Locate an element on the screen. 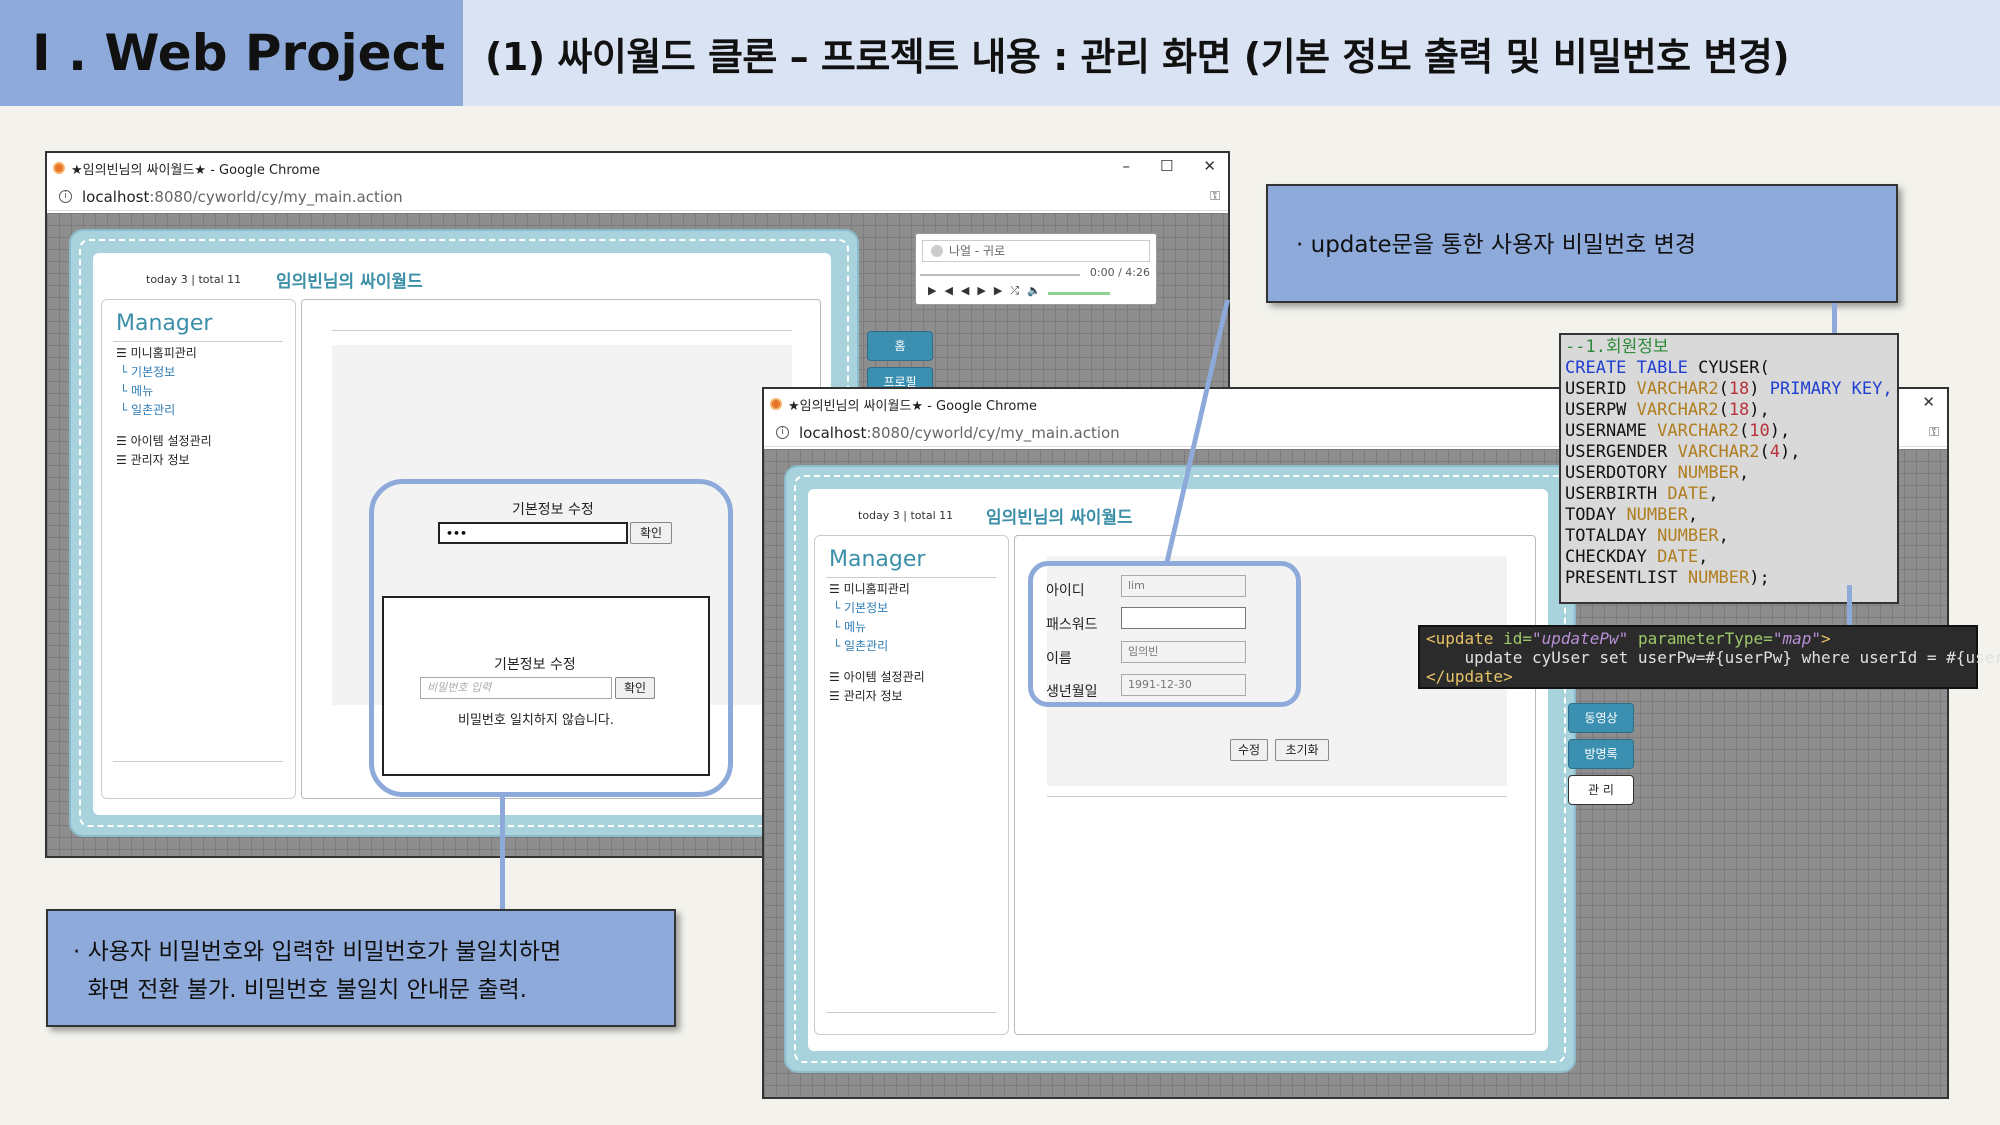 The width and height of the screenshot is (2000, 1125). minimize-button: – is located at coordinates (1126, 166).